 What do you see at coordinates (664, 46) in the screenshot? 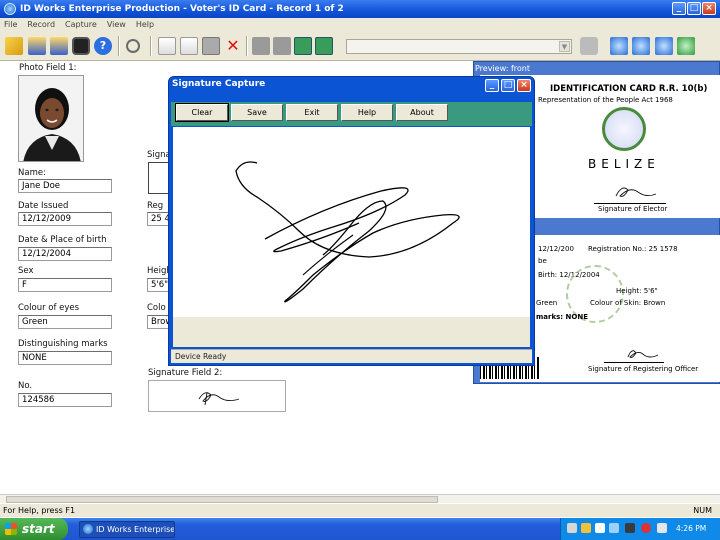
I see `print-batch-icon` at bounding box center [664, 46].